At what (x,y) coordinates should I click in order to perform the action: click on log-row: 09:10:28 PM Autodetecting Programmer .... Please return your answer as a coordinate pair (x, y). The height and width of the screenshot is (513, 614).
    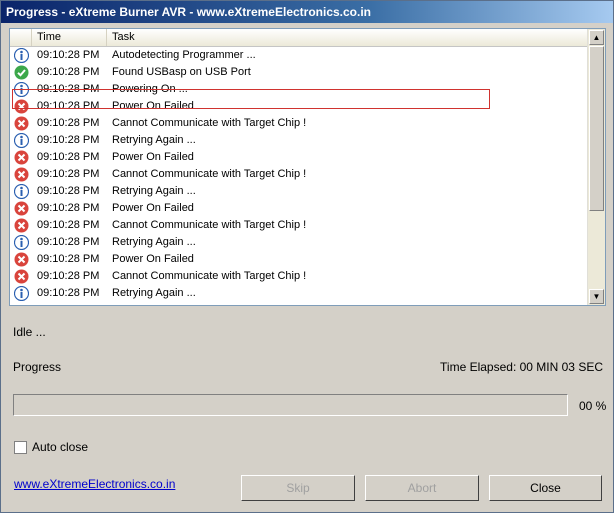
    Looking at the image, I should click on (299, 55).